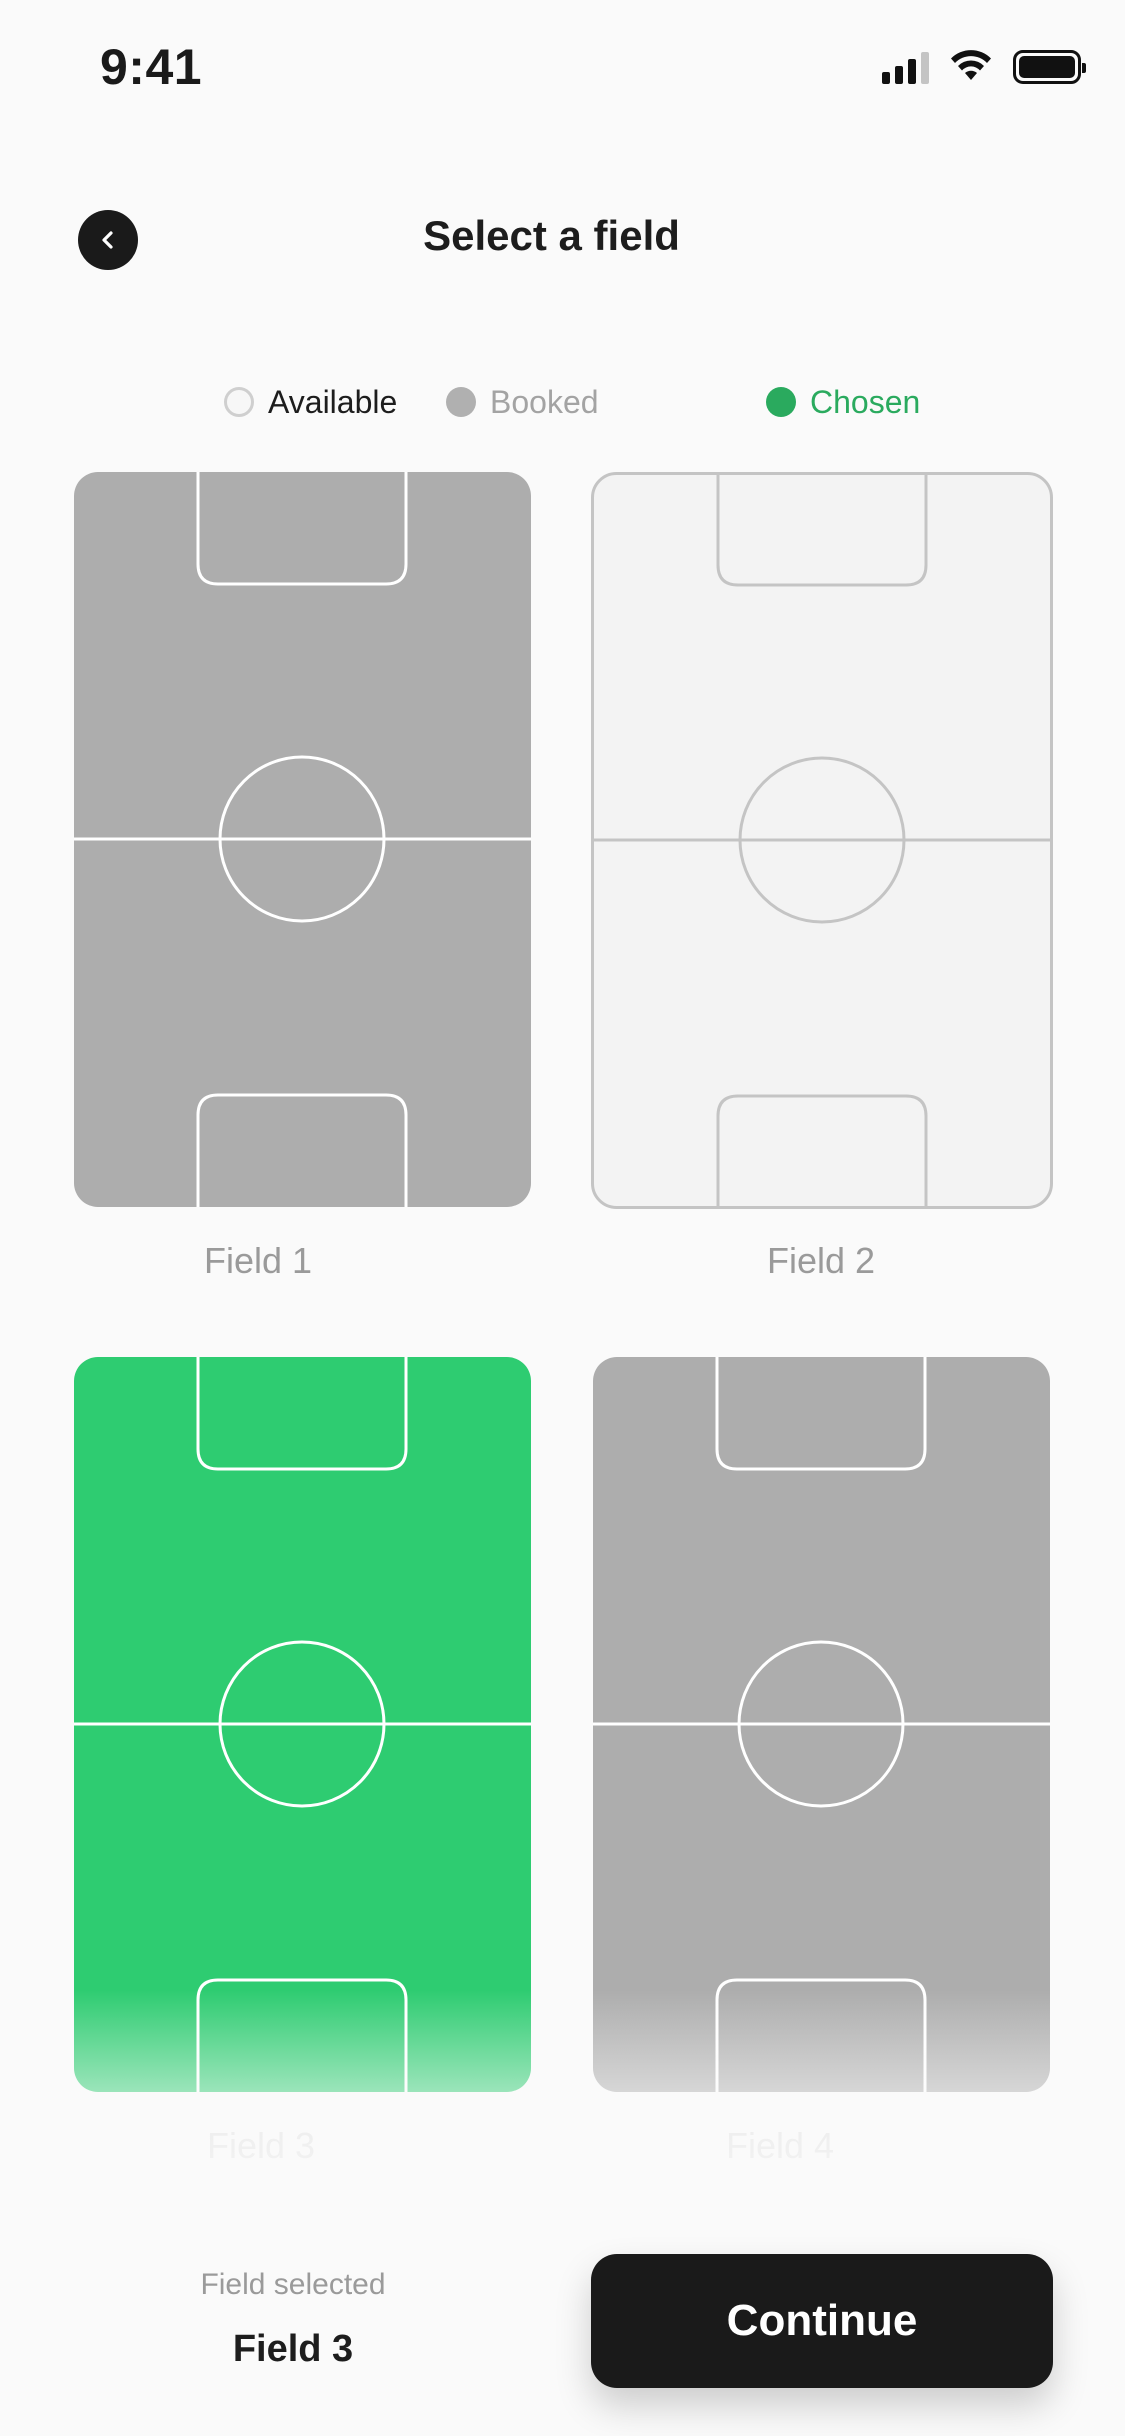 This screenshot has height=2436, width=1125. What do you see at coordinates (562, 66) in the screenshot?
I see `status-bar: 9:41` at bounding box center [562, 66].